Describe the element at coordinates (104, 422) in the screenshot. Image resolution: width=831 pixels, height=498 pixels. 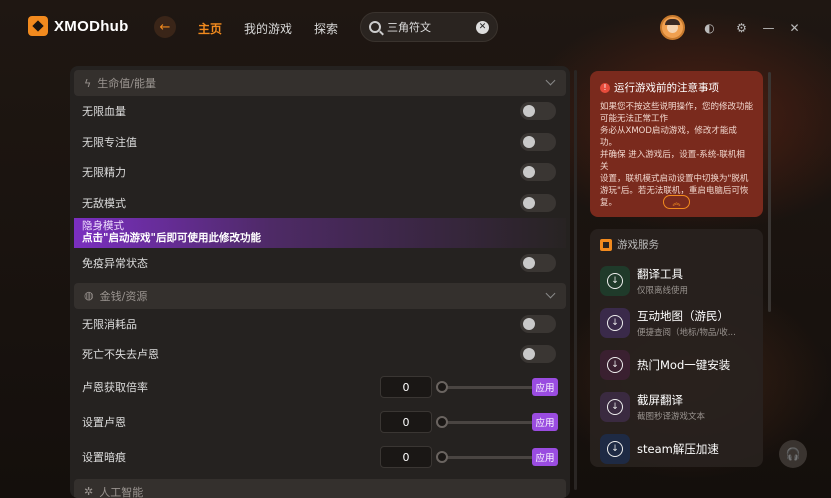
I see `input-label: 设置卢恩` at that location.